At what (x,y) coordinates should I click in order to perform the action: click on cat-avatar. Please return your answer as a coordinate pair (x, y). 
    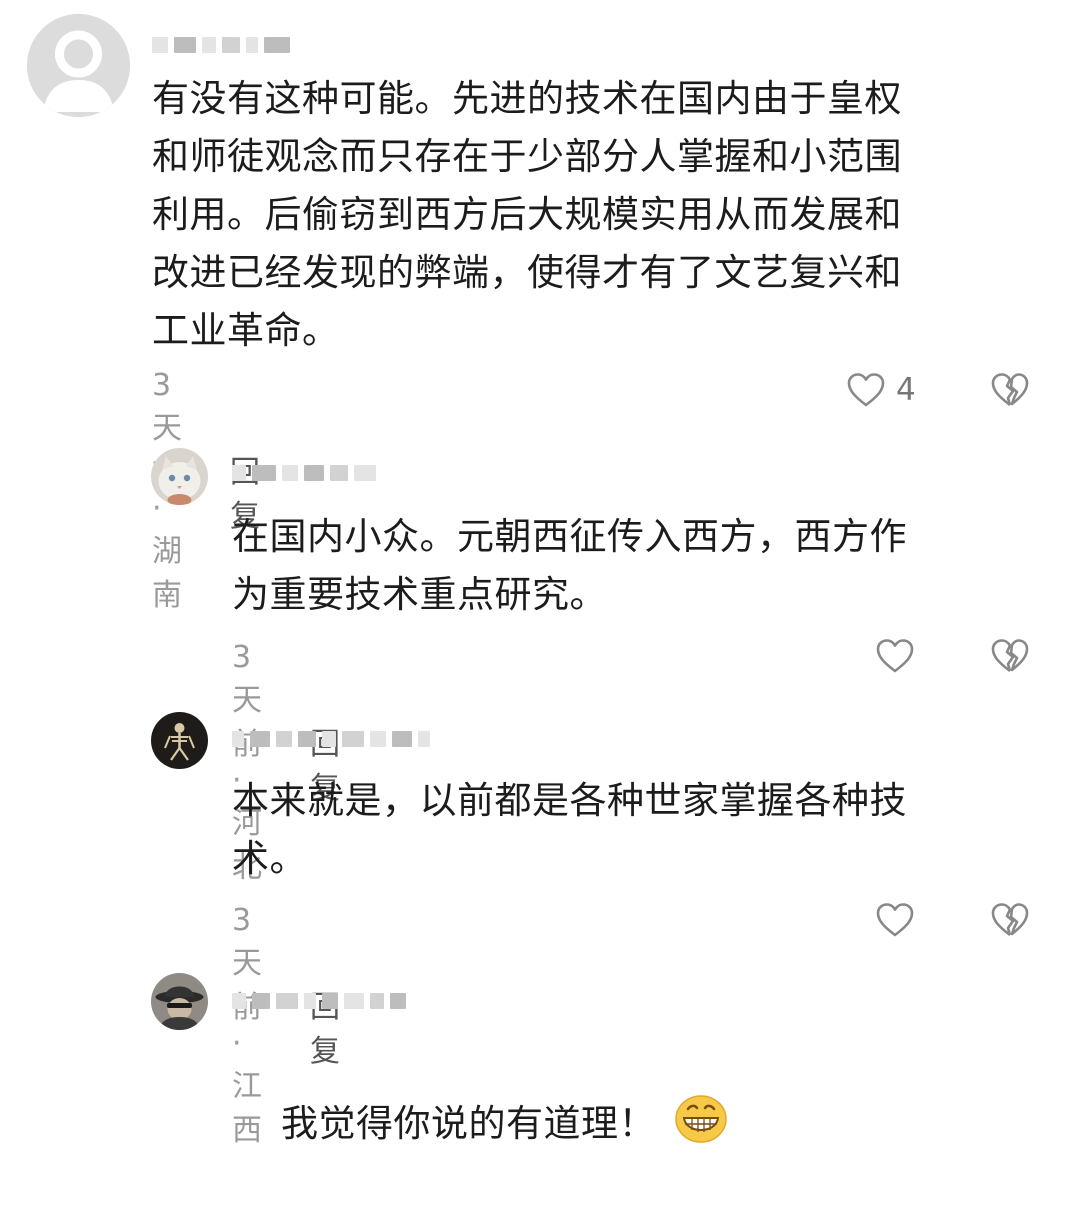
    Looking at the image, I should click on (179, 476).